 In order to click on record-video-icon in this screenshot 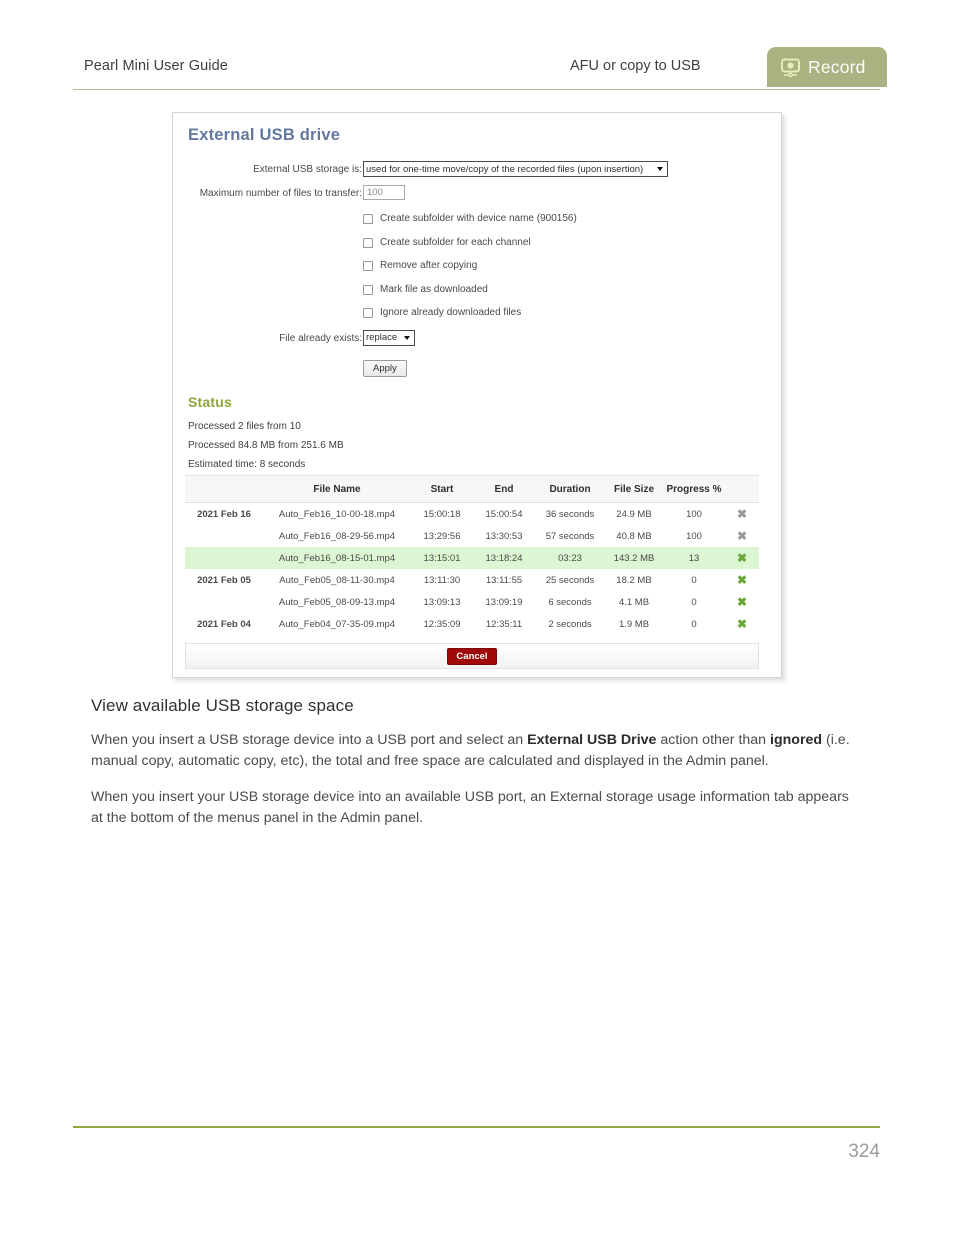, I will do `click(790, 67)`.